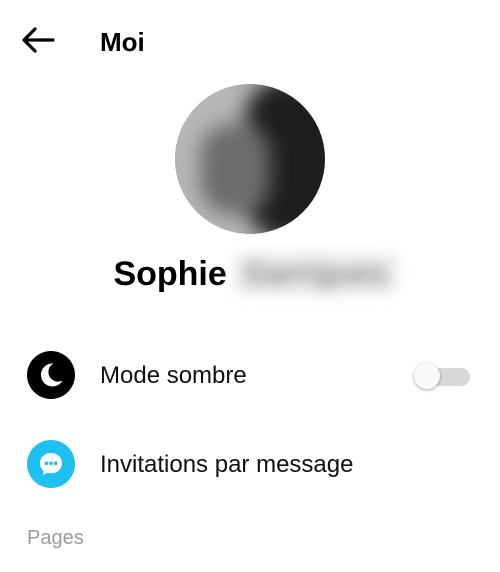  I want to click on chat-bubble-icon, so click(51, 464).